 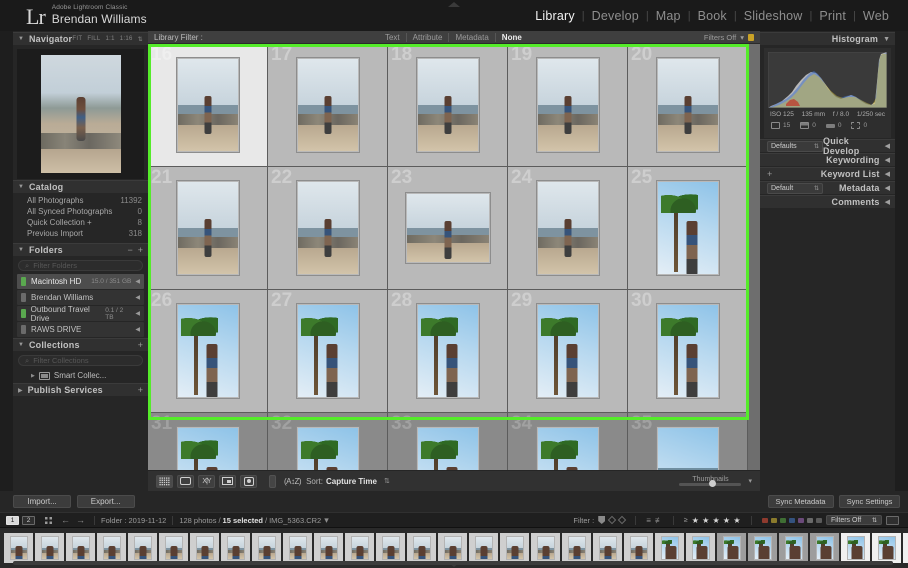 I want to click on folders-header: ▼ Folders − +, so click(x=80, y=249).